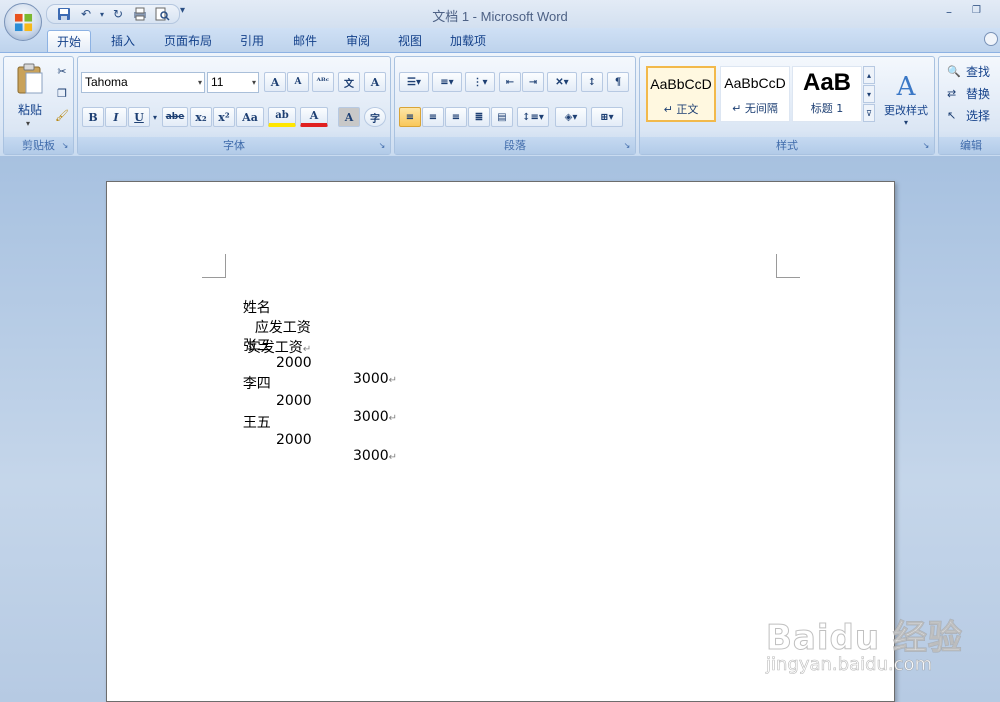 The image size is (1000, 702). Describe the element at coordinates (254, 82) in the screenshot. I see `font-size-dropdown-icon: ▾` at that location.